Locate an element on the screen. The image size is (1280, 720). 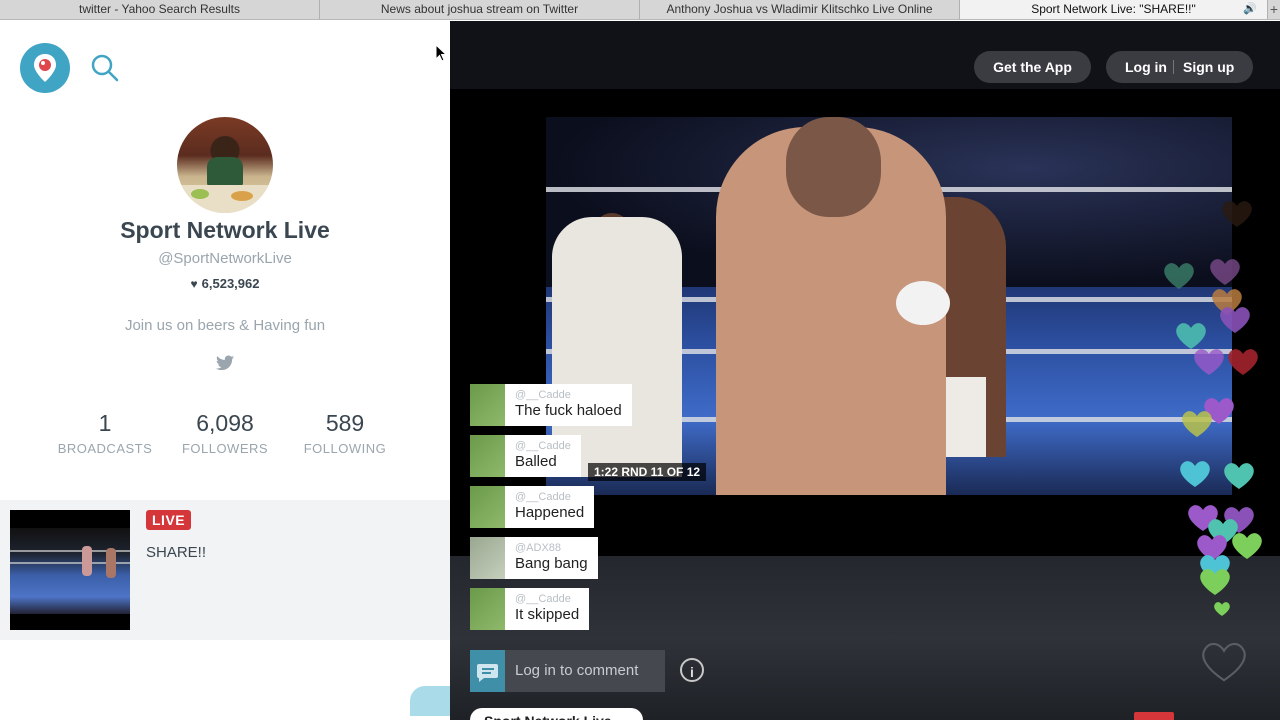
stat-following: 589 FOLLOWING is located at coordinates (345, 433).